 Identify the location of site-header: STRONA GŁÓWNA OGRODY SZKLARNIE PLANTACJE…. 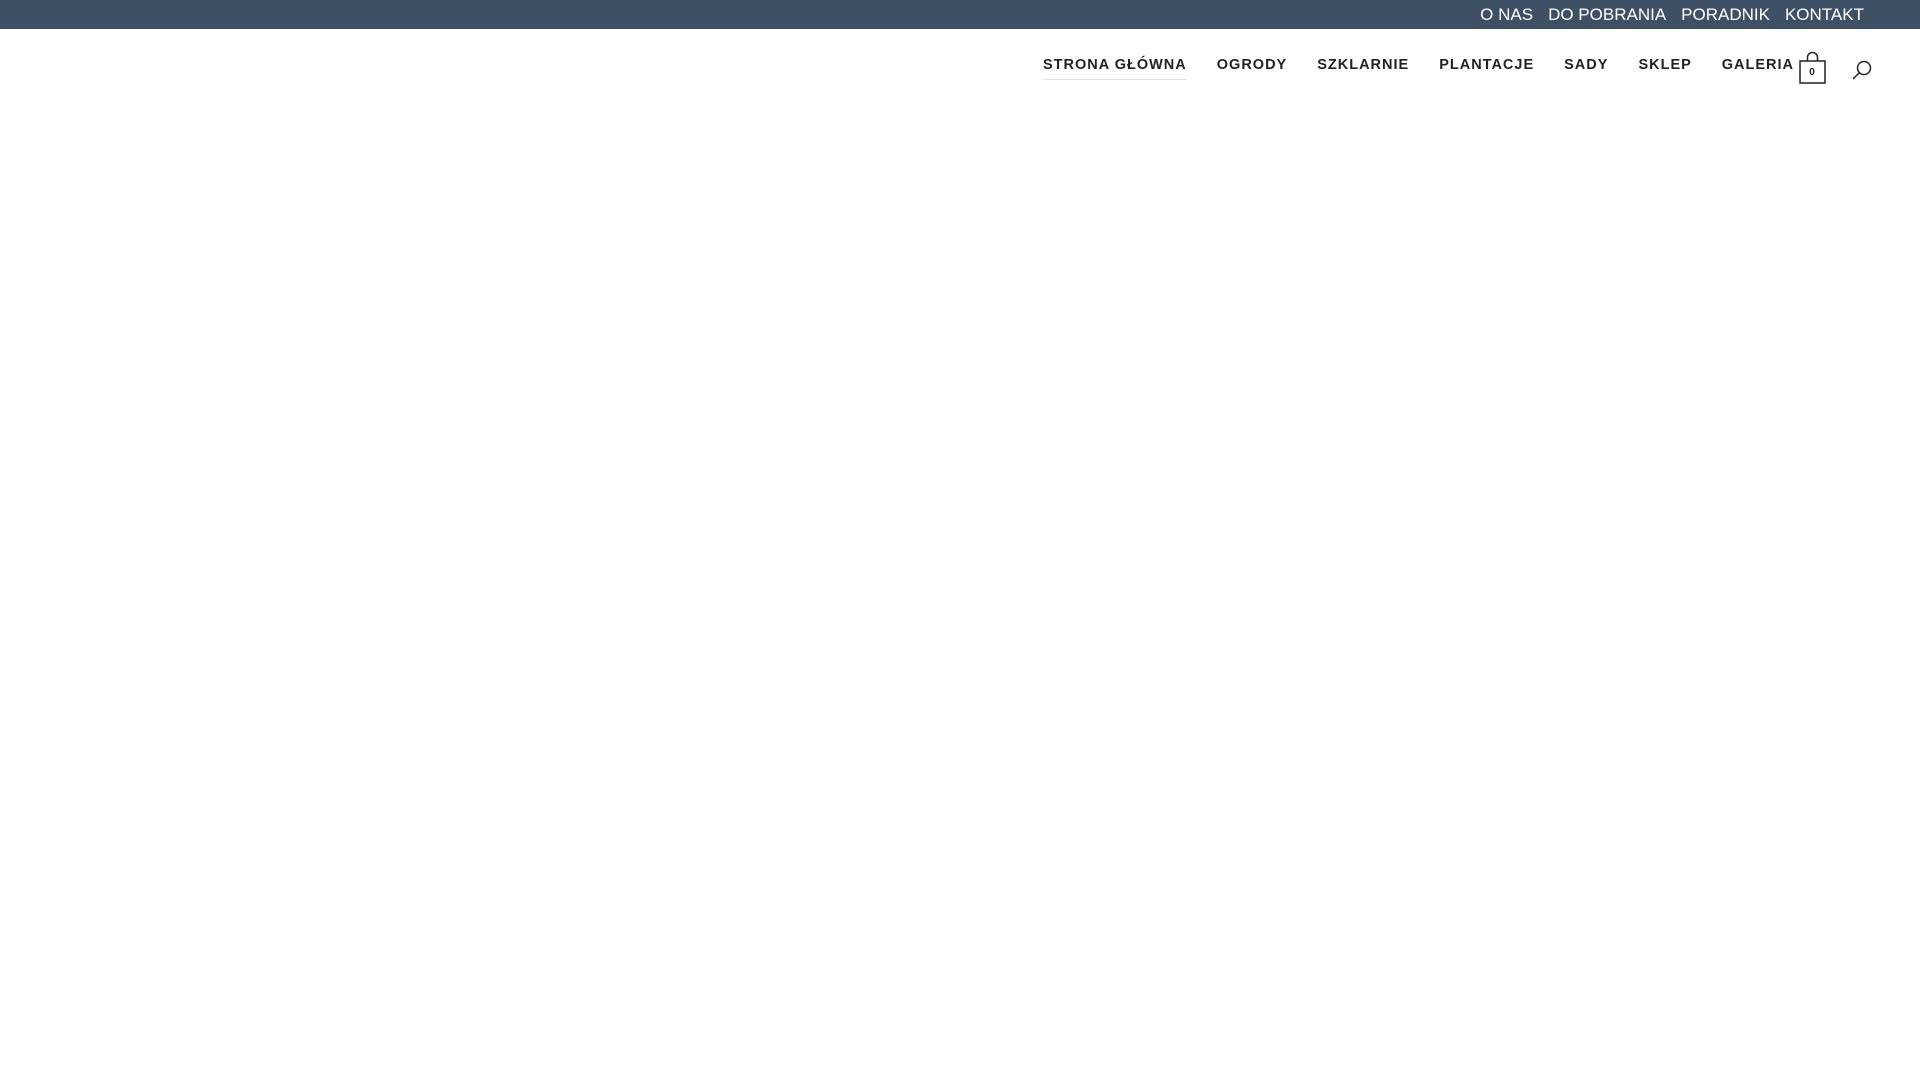
(960, 69).